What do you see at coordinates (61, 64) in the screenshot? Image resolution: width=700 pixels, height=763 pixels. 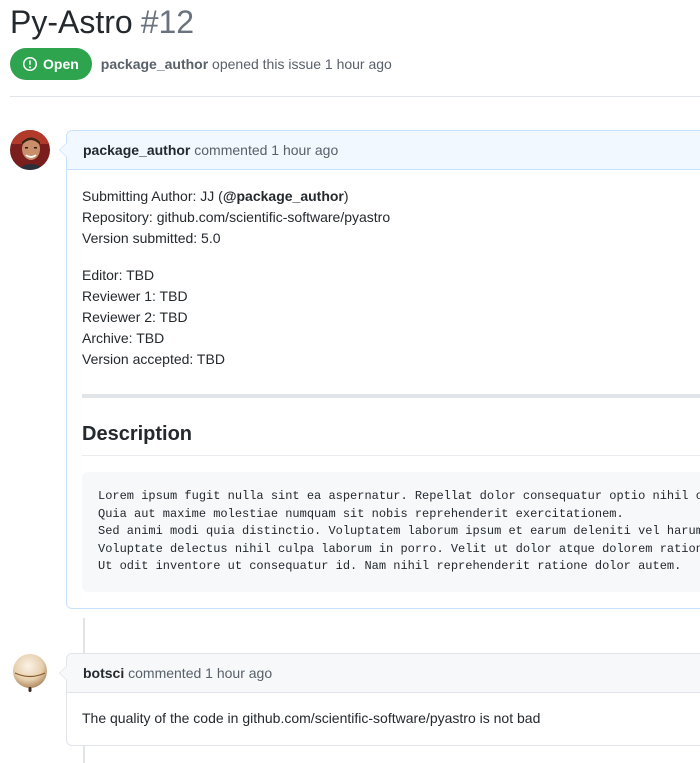 I see `state-label: Open` at bounding box center [61, 64].